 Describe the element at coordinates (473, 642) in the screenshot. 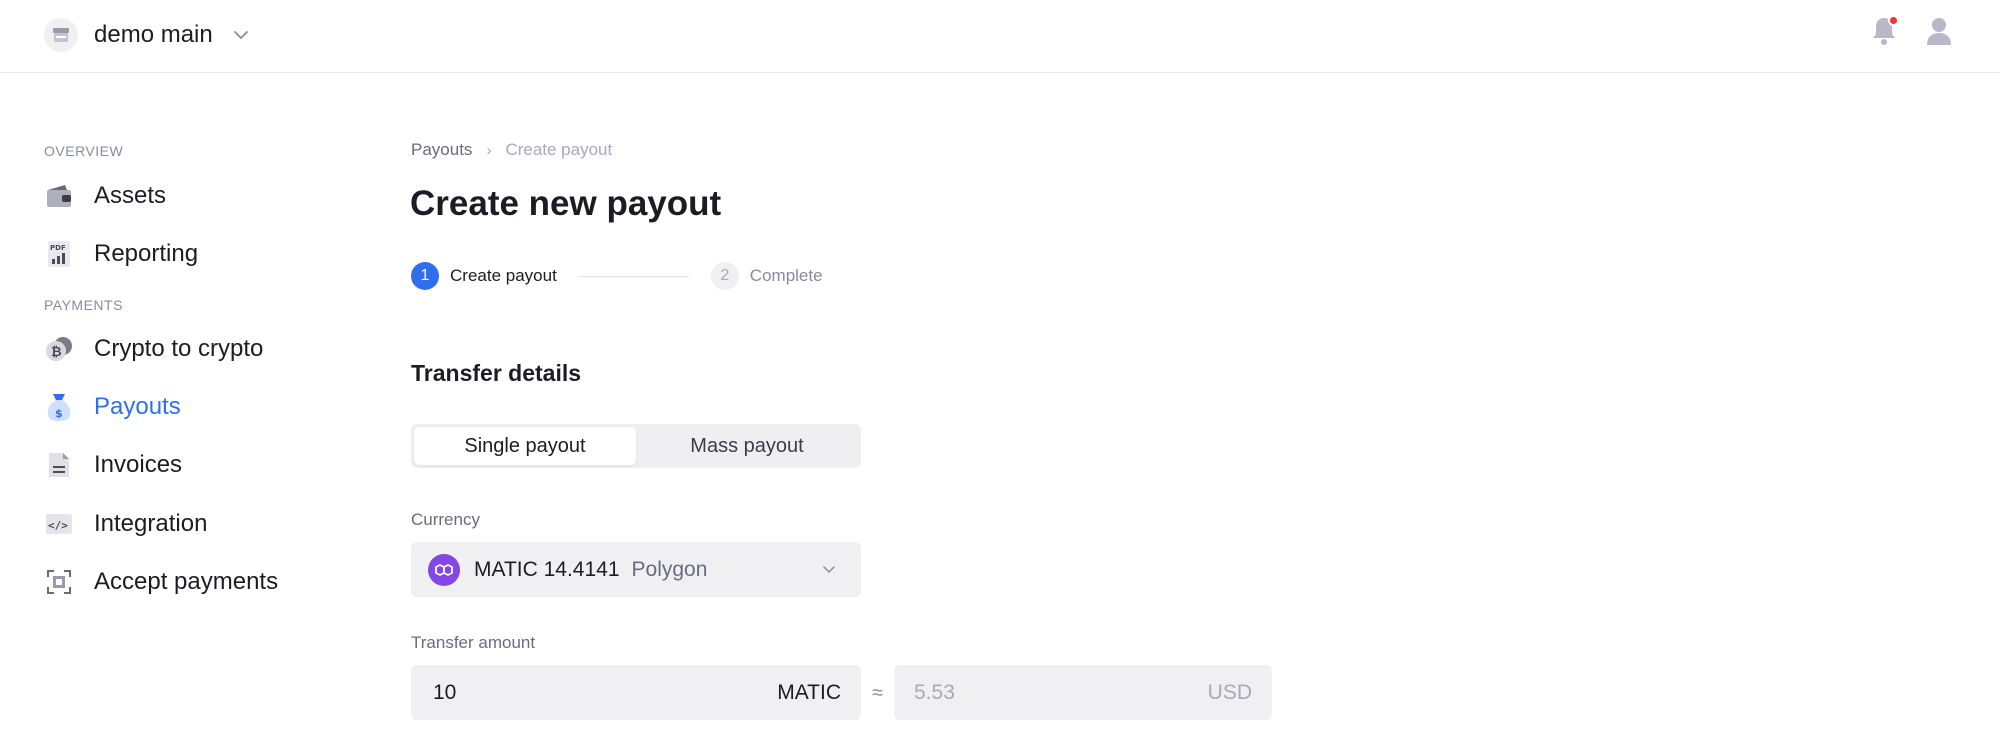

I see `transfer-amount-label: Transfer amount` at that location.